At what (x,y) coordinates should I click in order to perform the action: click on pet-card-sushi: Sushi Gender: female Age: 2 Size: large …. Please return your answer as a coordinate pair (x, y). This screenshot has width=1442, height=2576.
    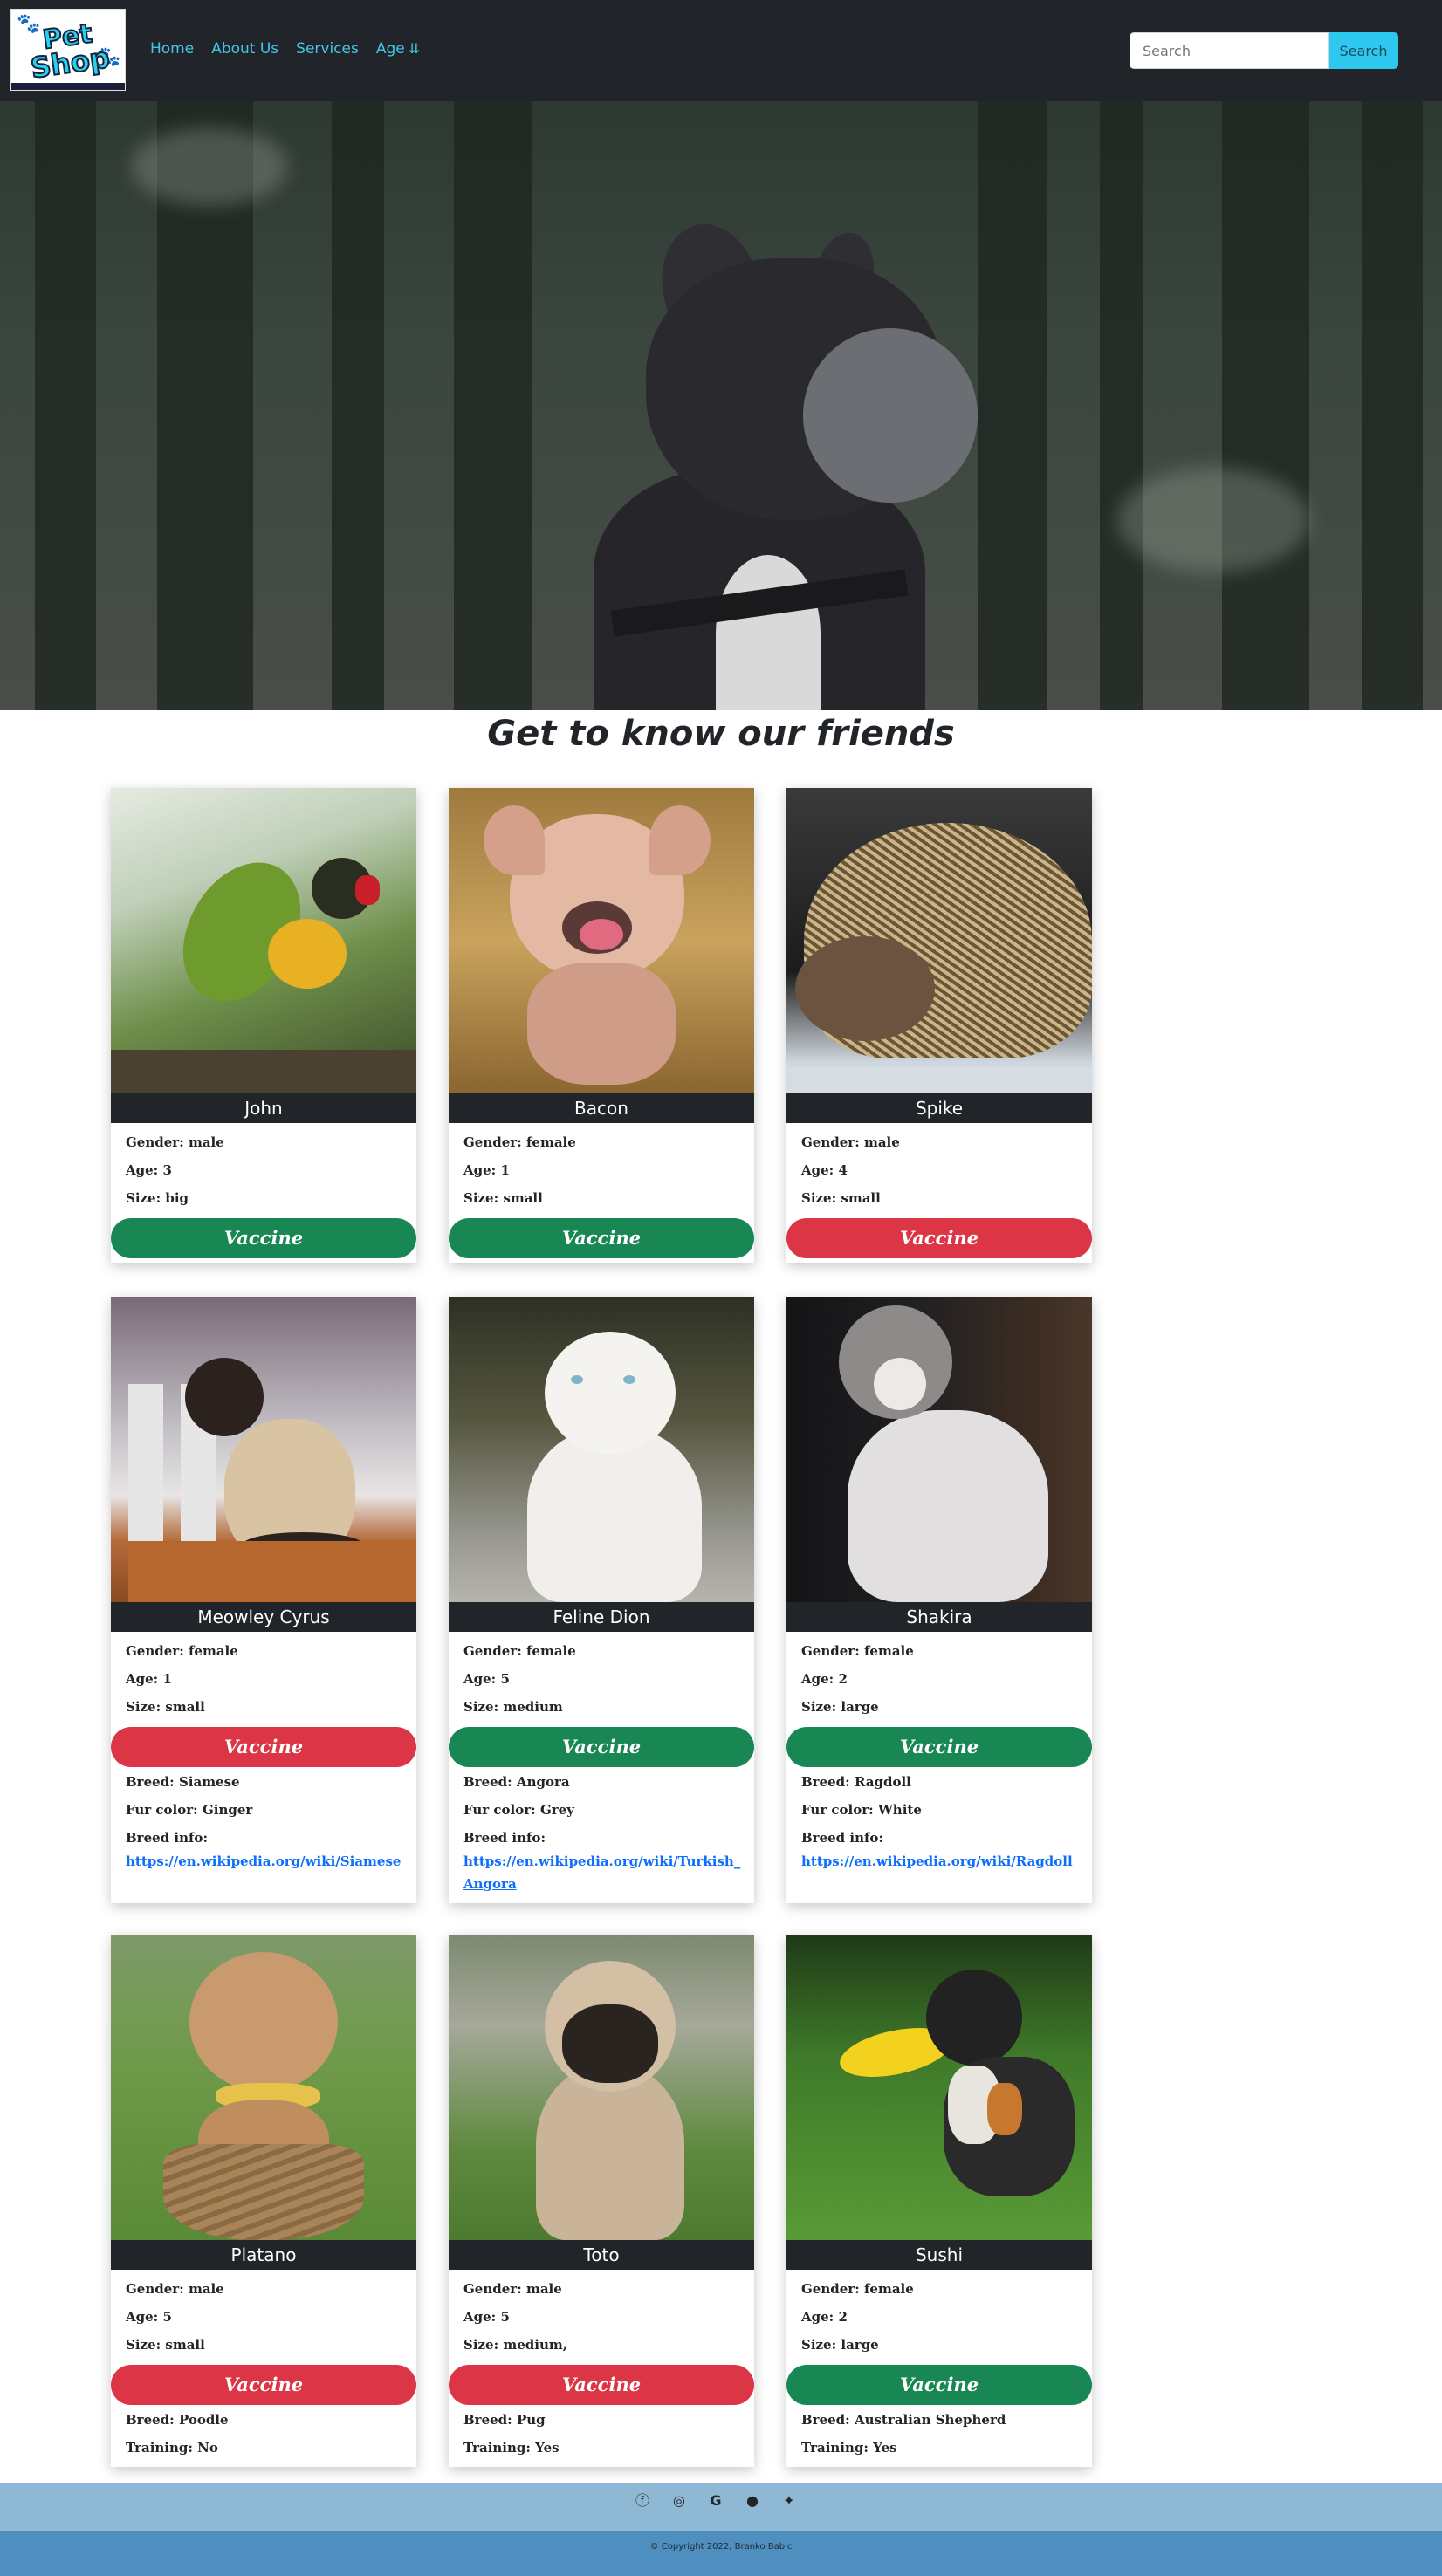
    Looking at the image, I should click on (939, 2201).